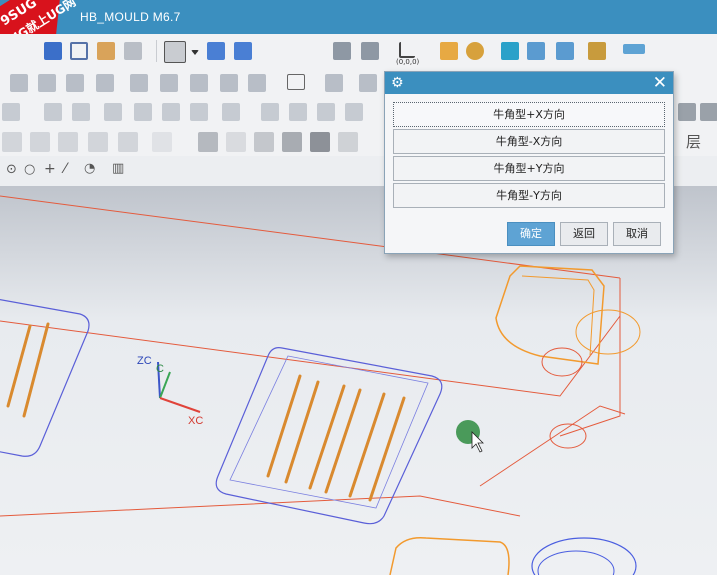  Describe the element at coordinates (199, 83) in the screenshot. I see `chamfer-icon` at that location.